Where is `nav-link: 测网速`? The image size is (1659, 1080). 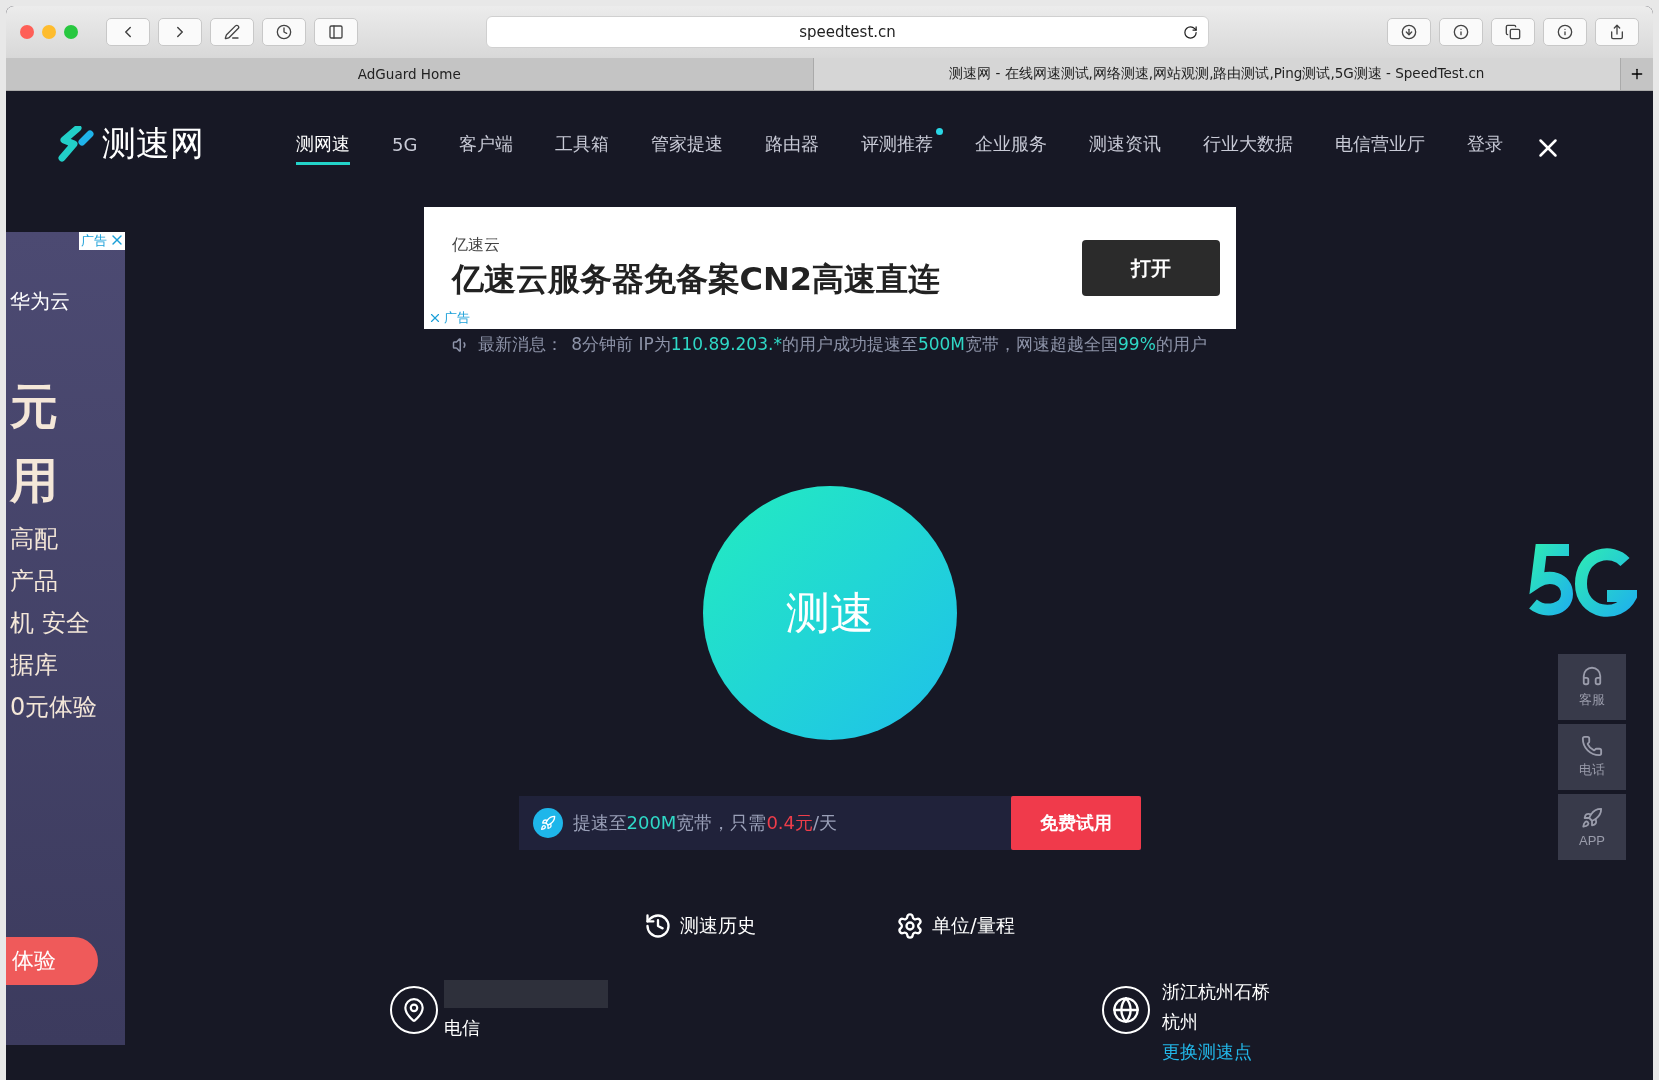 nav-link: 测网速 is located at coordinates (323, 148).